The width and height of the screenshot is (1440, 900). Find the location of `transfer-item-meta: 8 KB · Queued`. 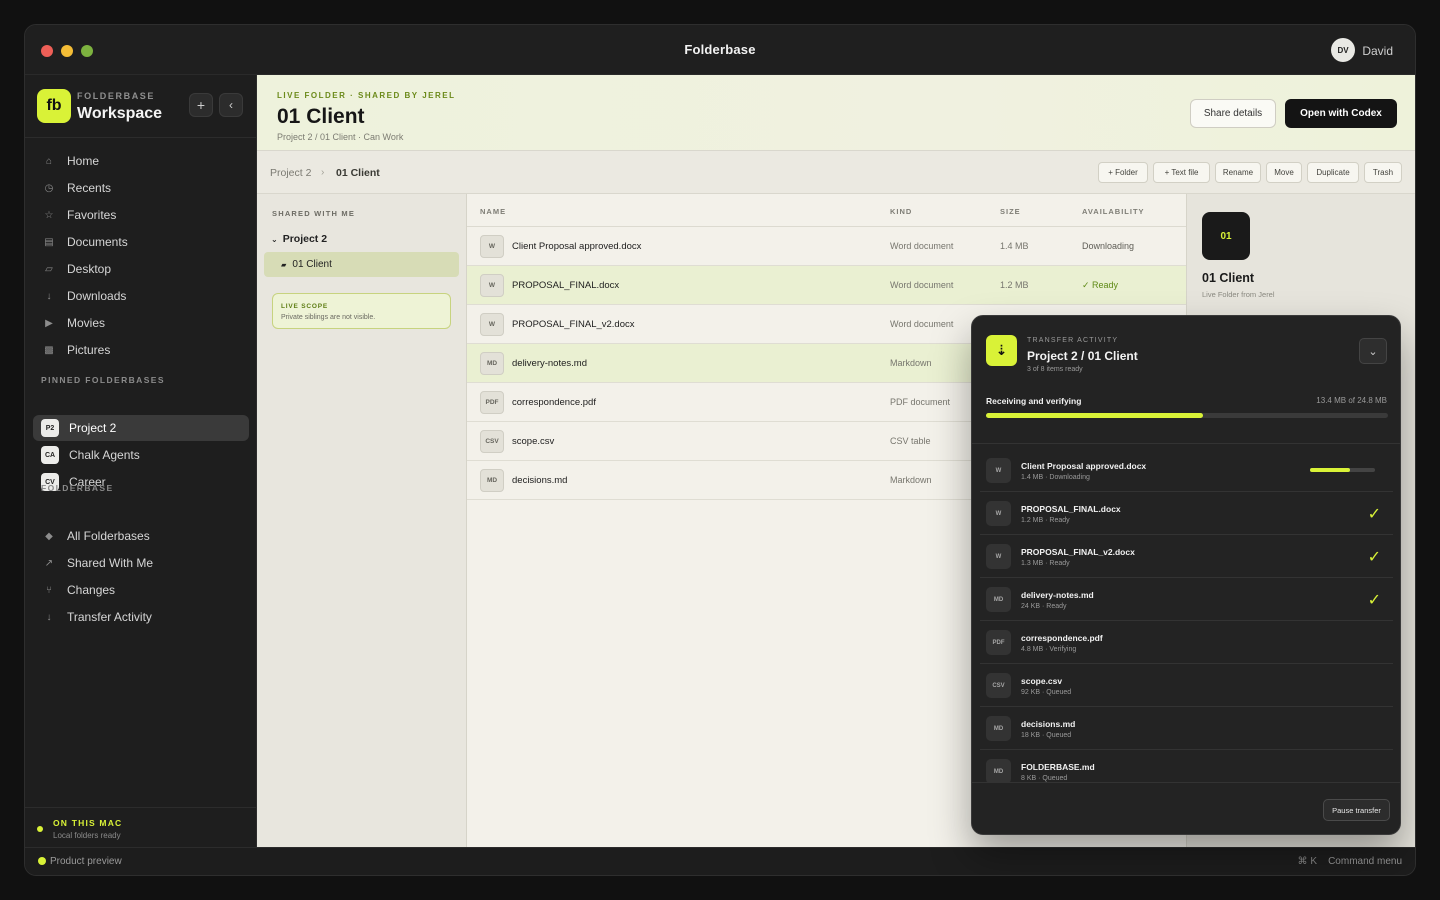

transfer-item-meta: 8 KB · Queued is located at coordinates (1044, 778).